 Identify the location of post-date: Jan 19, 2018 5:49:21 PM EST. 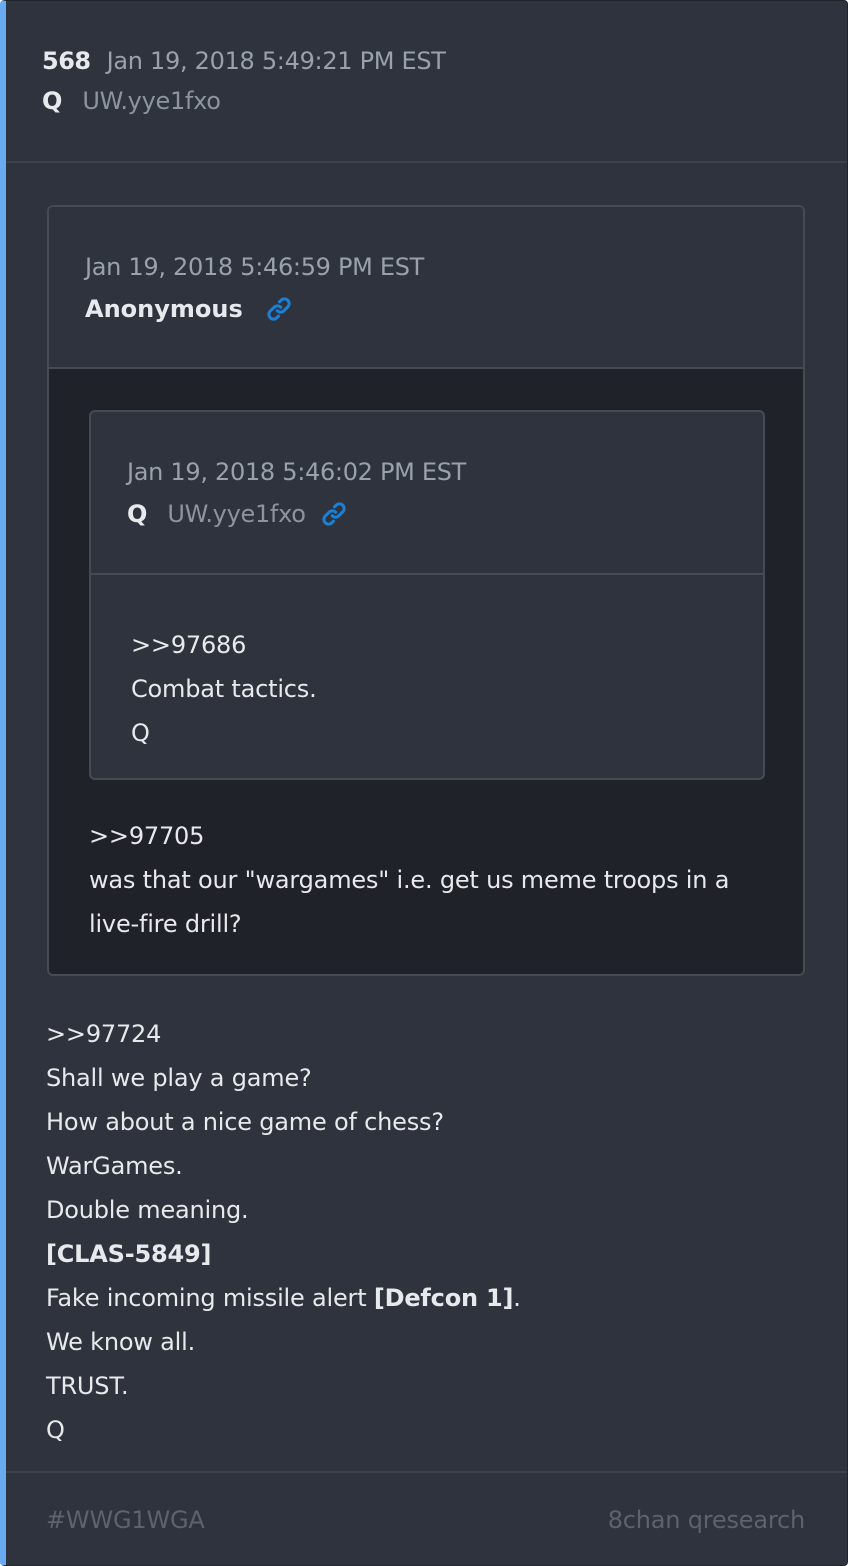
(276, 61).